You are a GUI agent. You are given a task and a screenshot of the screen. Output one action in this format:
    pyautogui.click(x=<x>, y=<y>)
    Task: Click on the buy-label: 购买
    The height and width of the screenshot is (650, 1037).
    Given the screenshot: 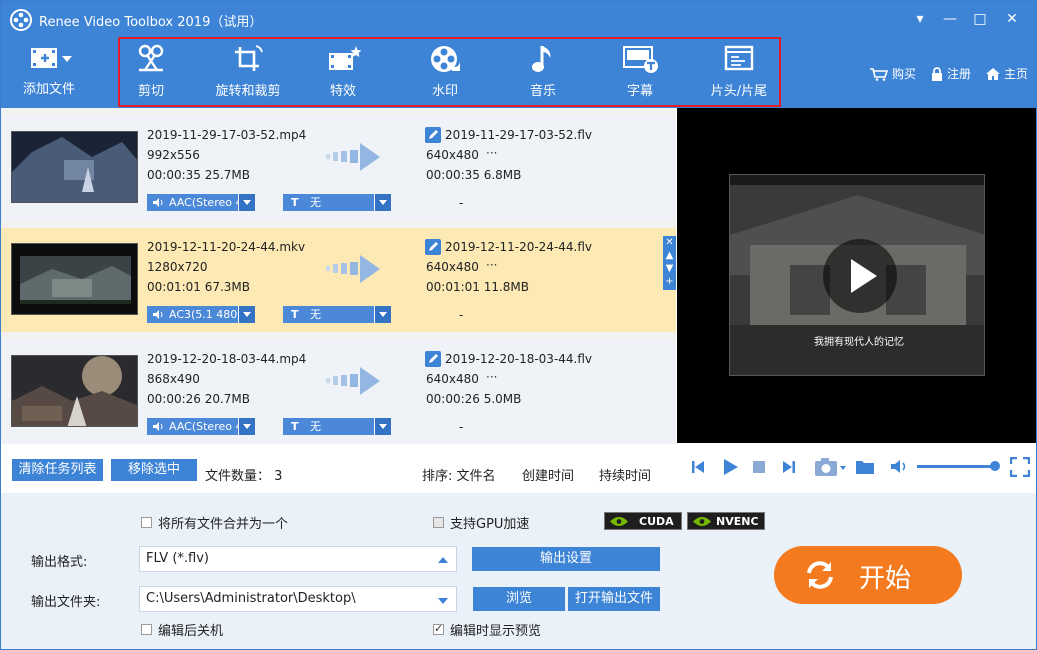 What is the action you would take?
    pyautogui.click(x=903, y=74)
    